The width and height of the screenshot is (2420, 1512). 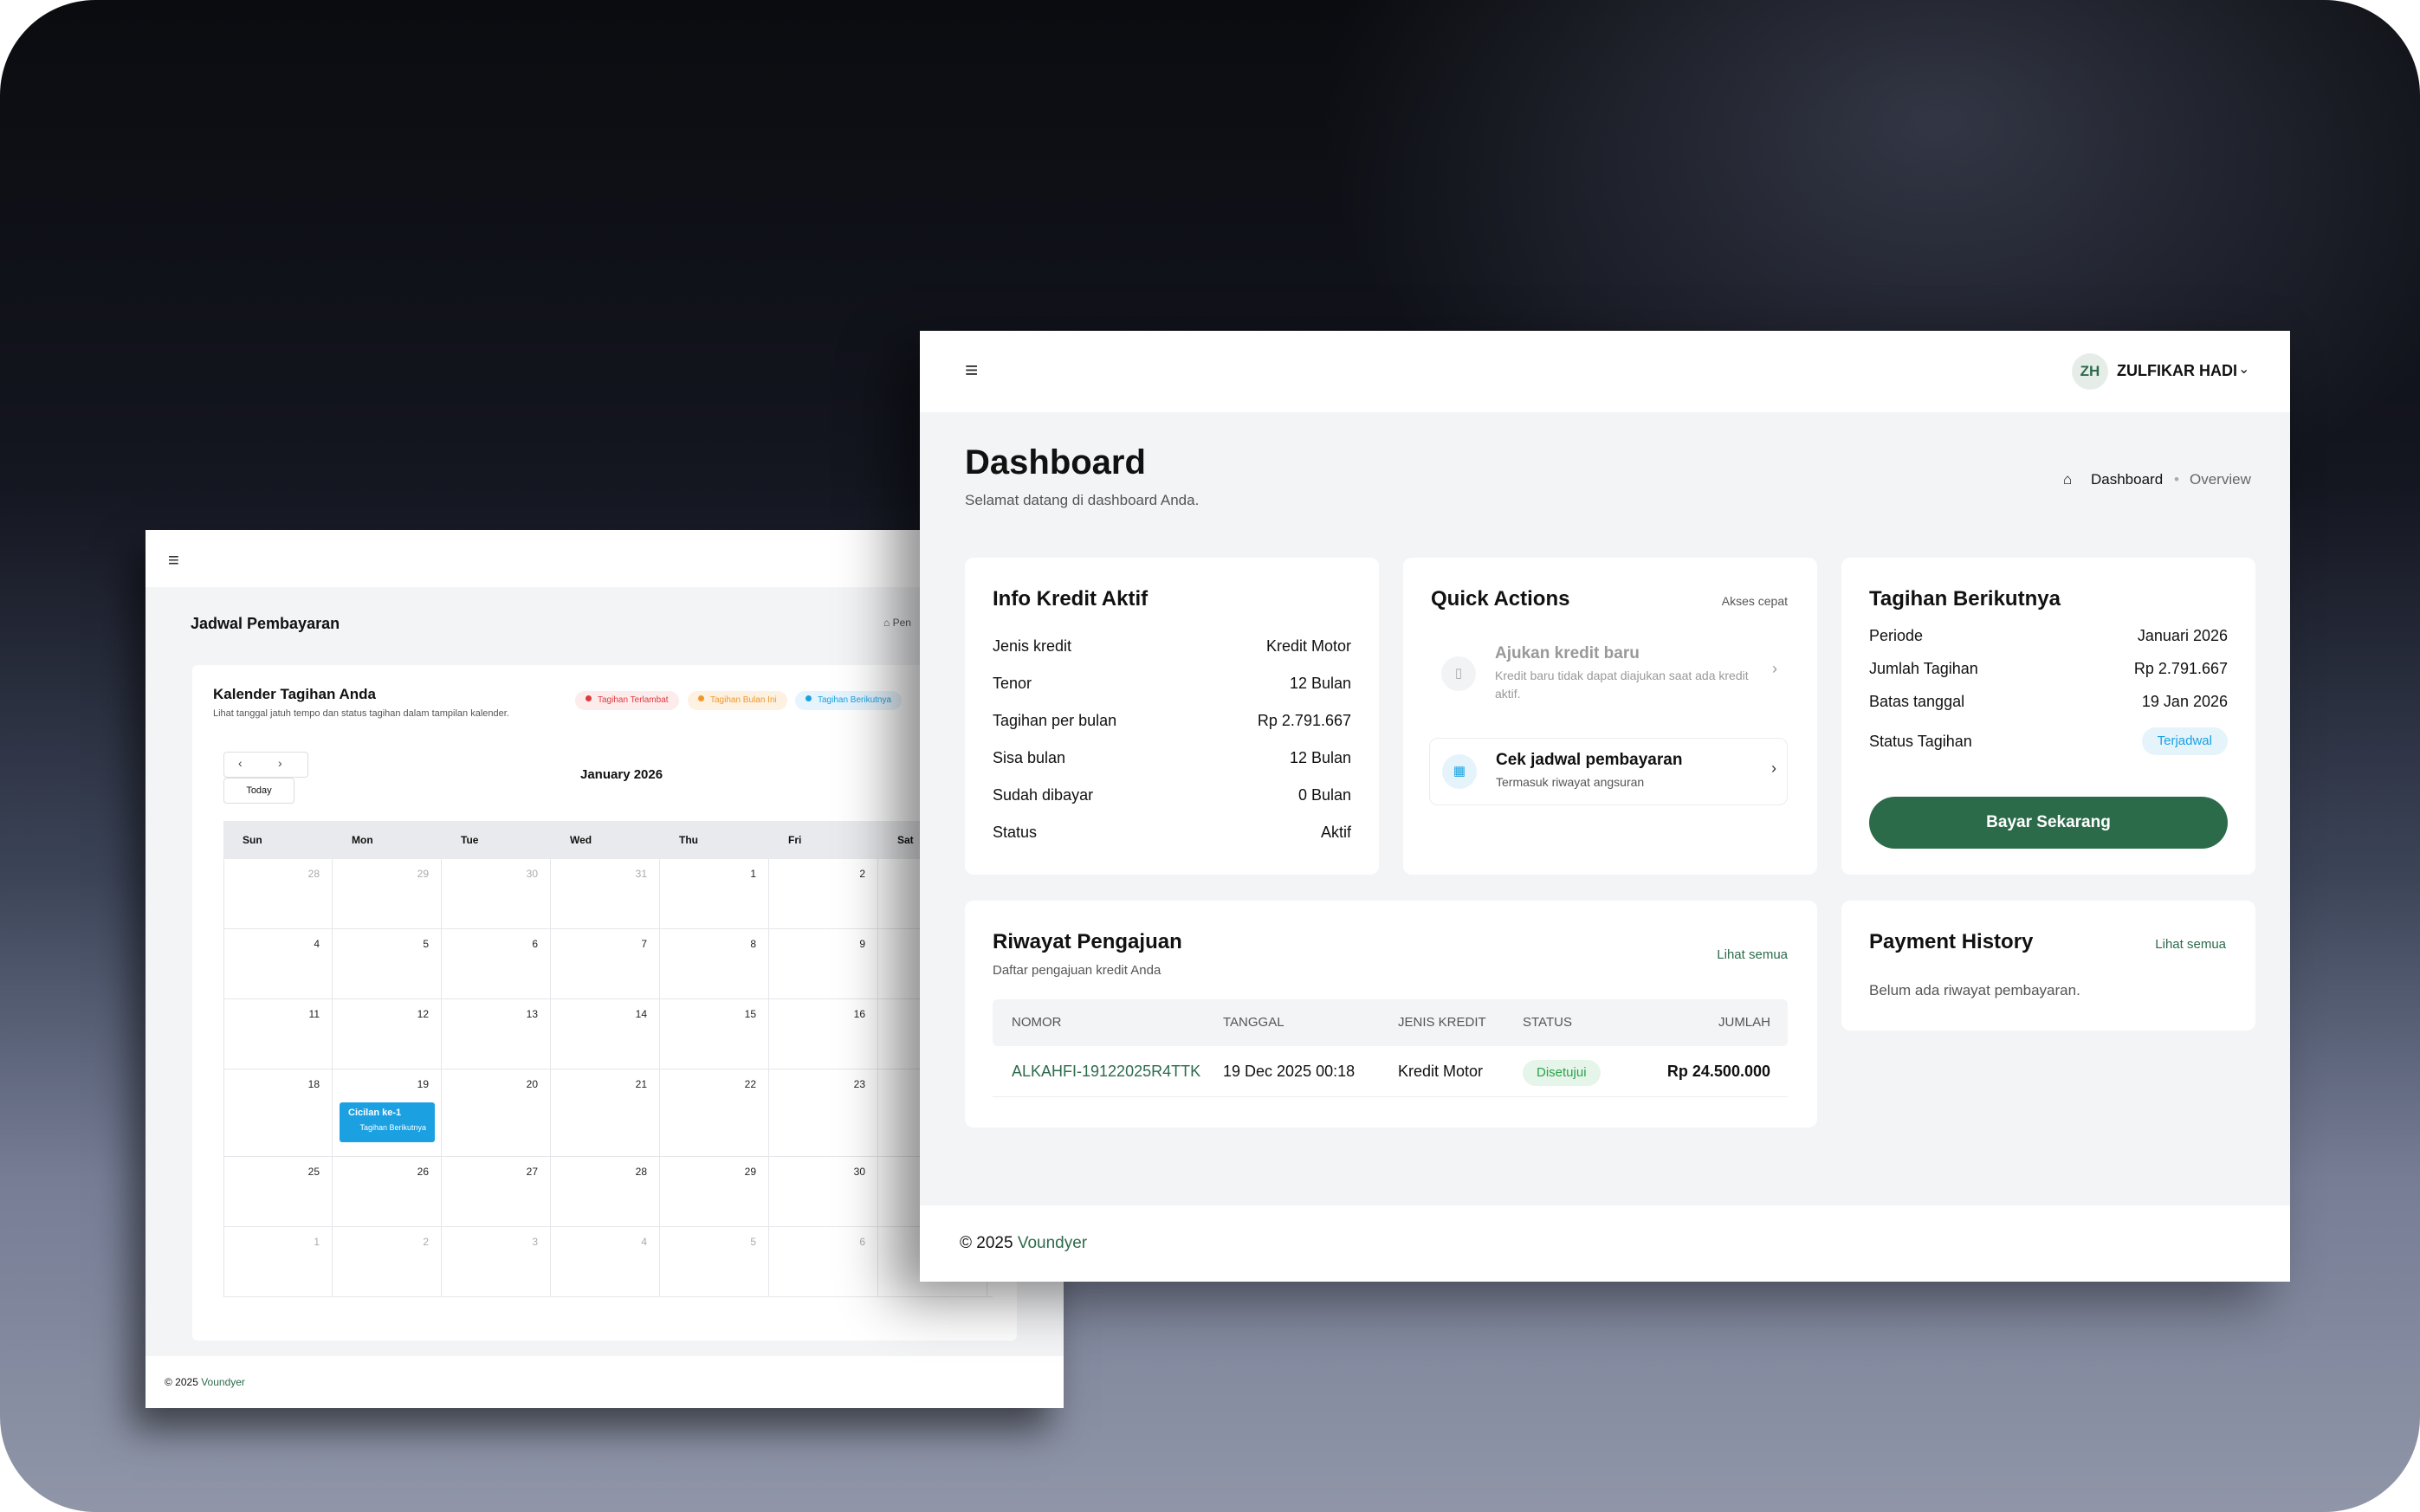 What do you see at coordinates (496, 1112) in the screenshot?
I see `calendar-day: 20` at bounding box center [496, 1112].